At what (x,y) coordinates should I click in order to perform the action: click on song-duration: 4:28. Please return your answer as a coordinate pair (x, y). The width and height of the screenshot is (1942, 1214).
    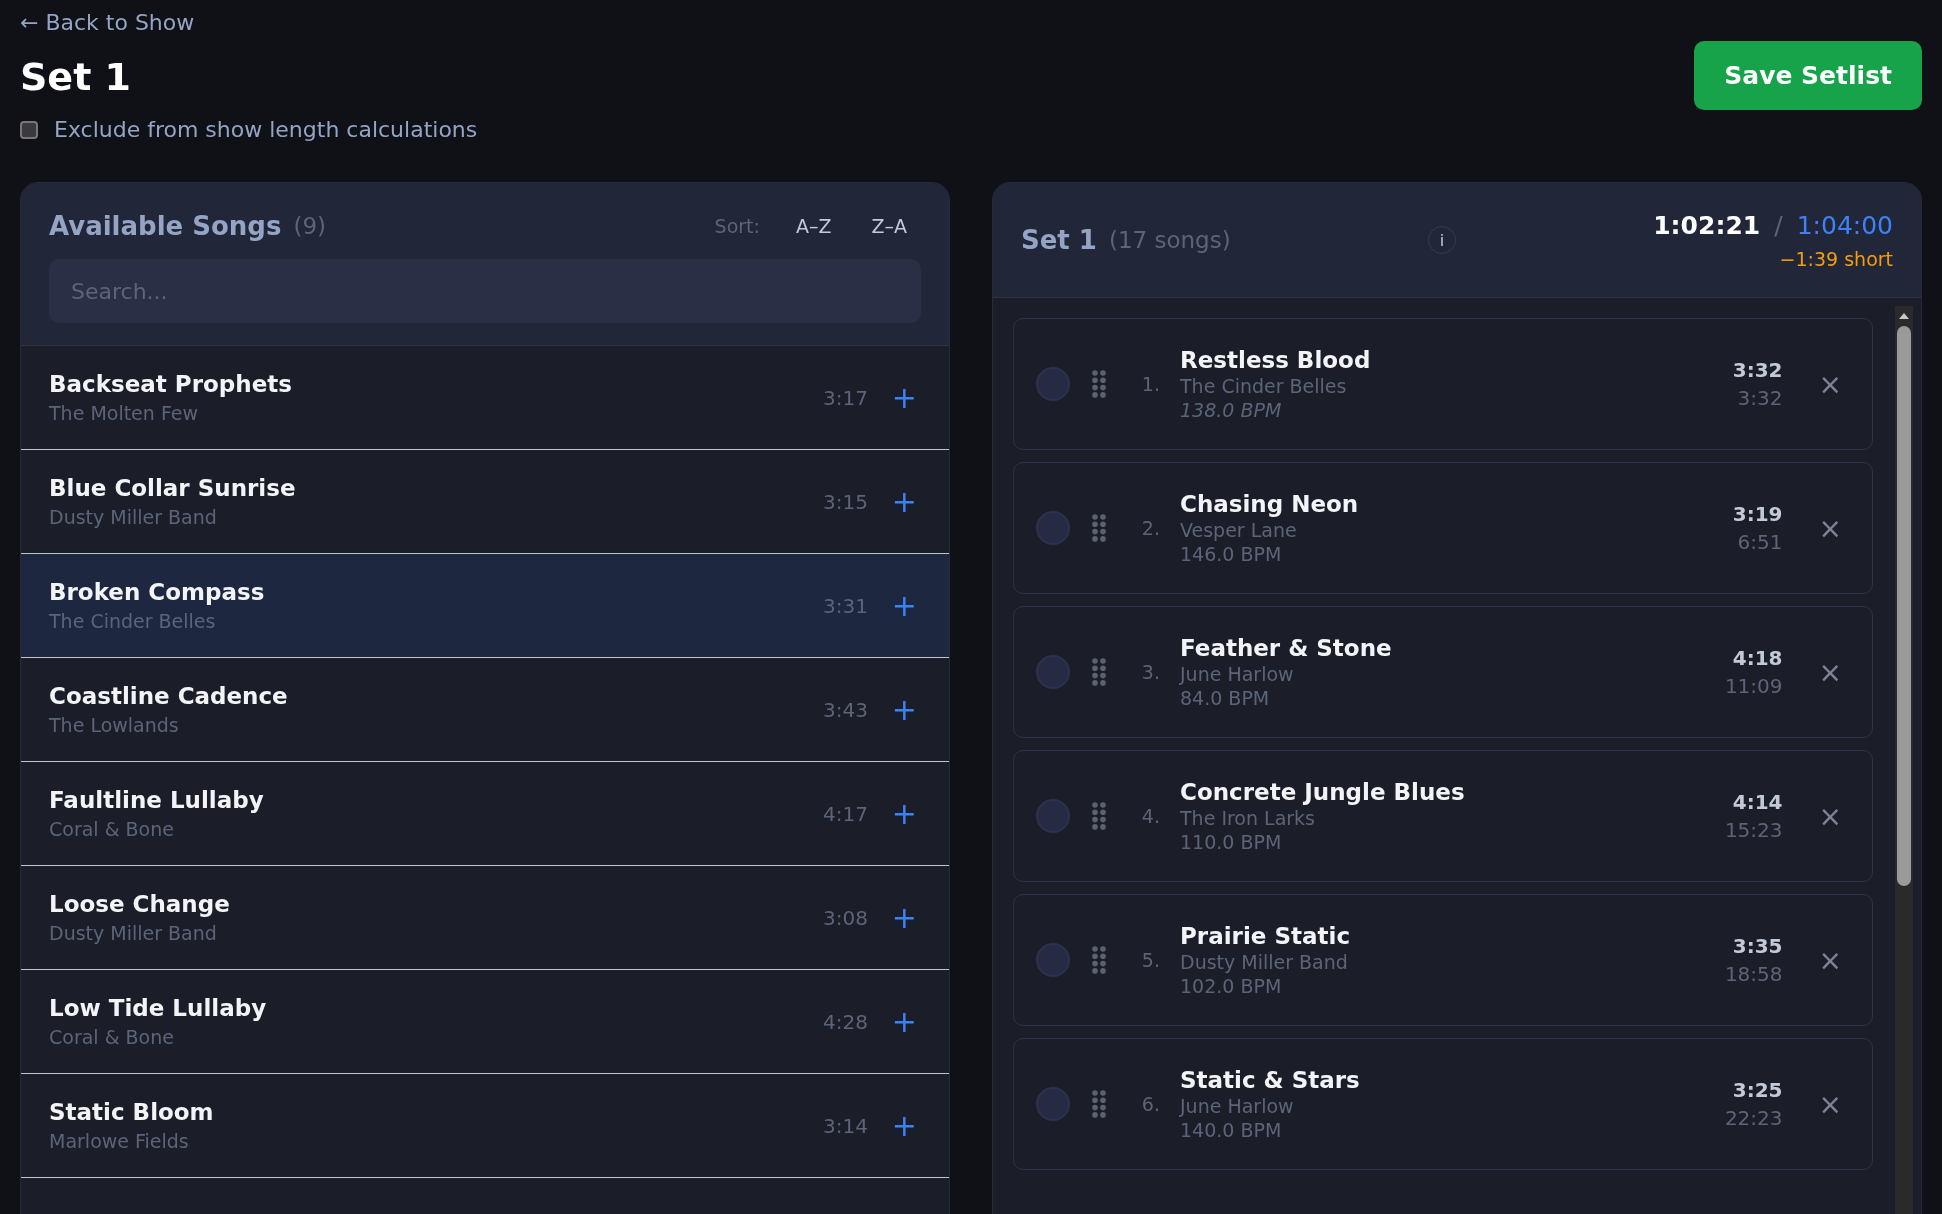
    Looking at the image, I should click on (845, 1021).